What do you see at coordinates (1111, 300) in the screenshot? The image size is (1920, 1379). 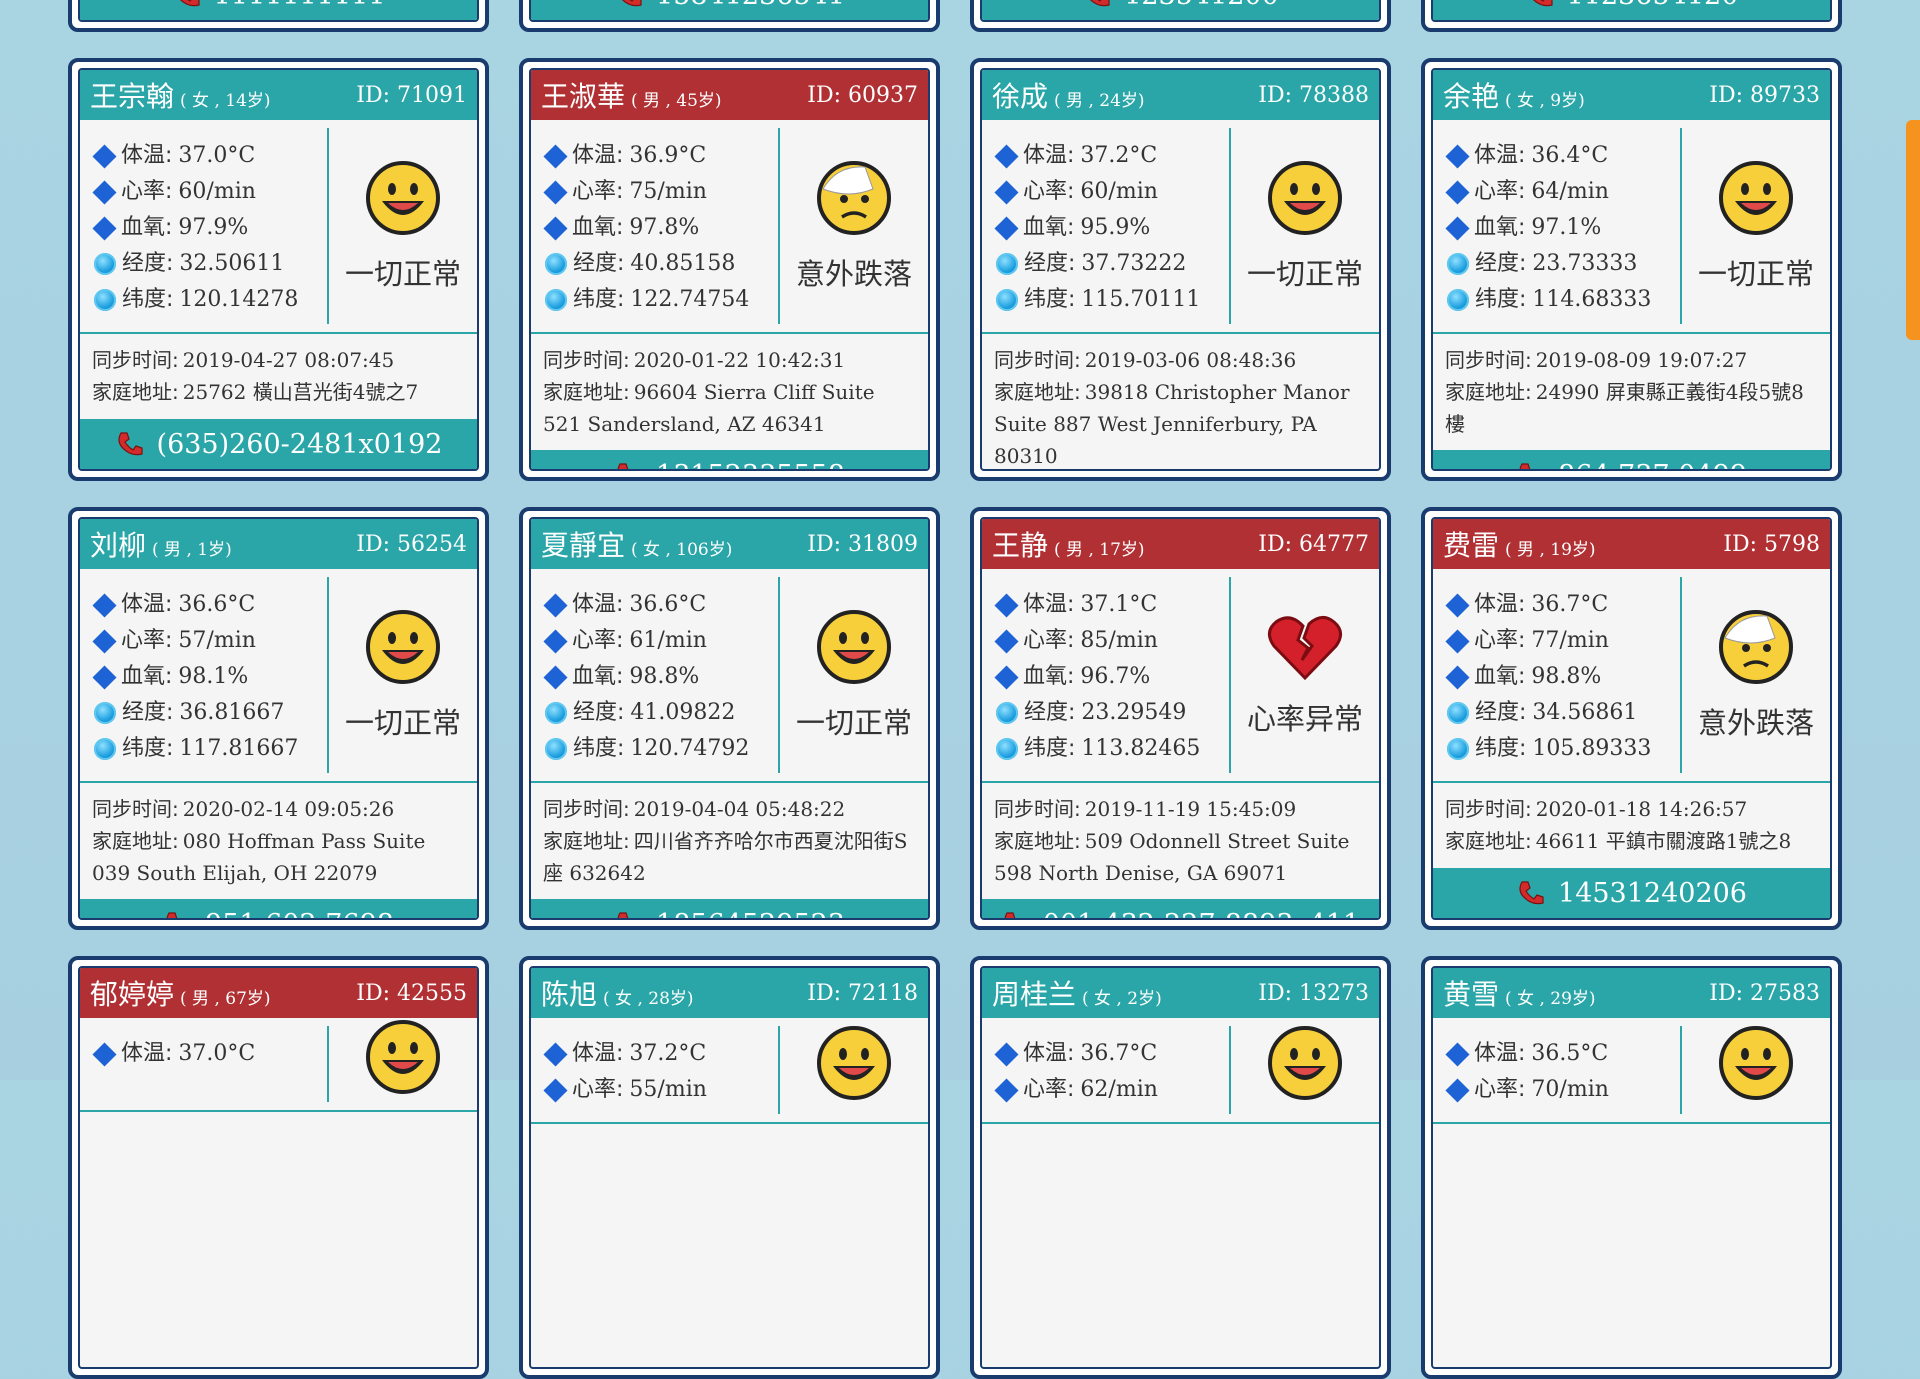 I see `vital-lat: 纬度: 115.70111` at bounding box center [1111, 300].